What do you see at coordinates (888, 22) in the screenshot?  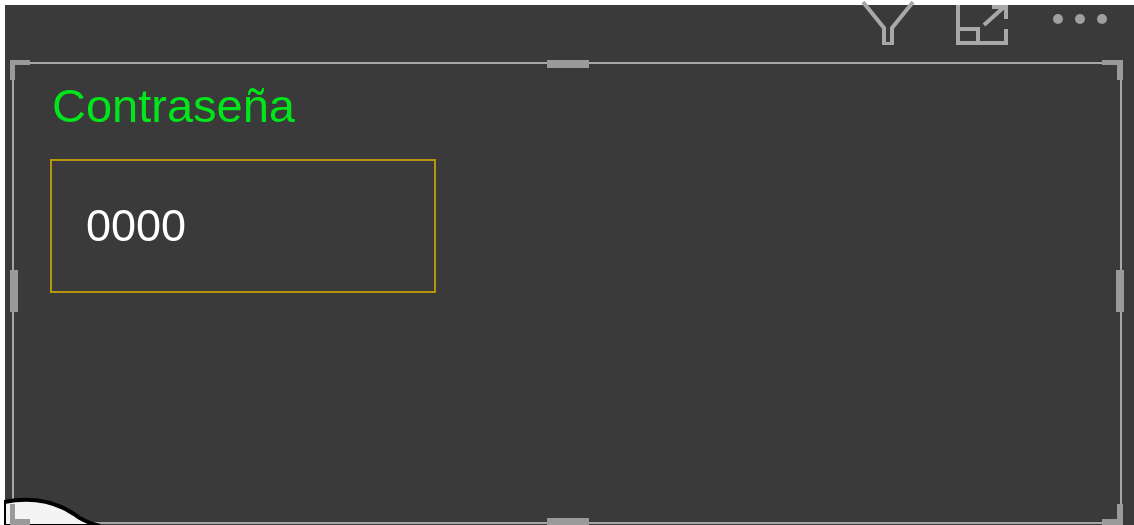 I see `filter-icon` at bounding box center [888, 22].